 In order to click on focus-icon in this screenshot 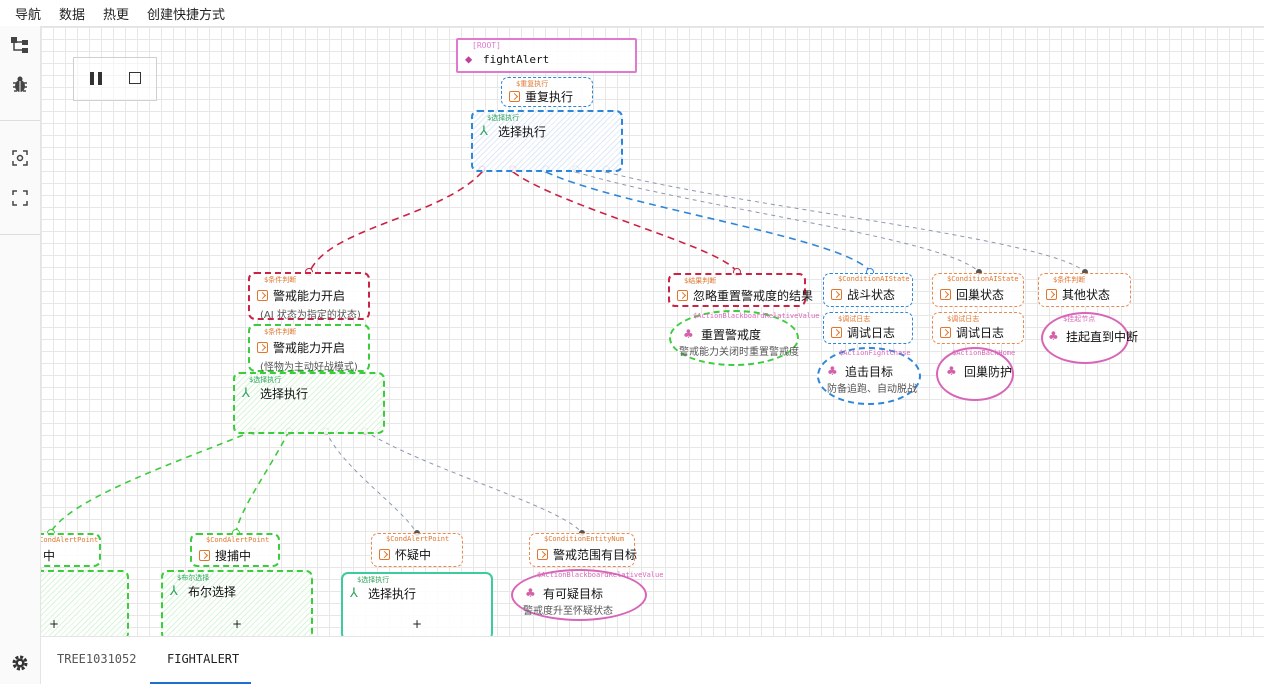, I will do `click(20, 158)`.